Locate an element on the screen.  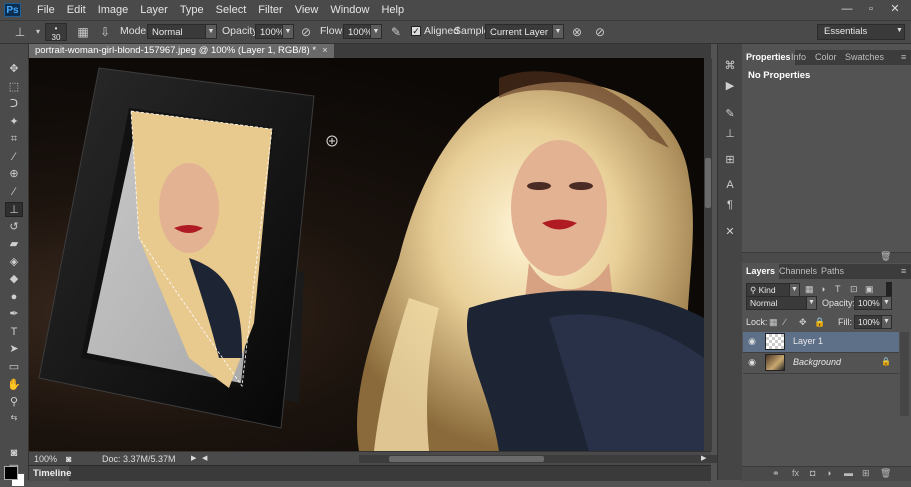
menu-image: Image is located at coordinates (113, 10).